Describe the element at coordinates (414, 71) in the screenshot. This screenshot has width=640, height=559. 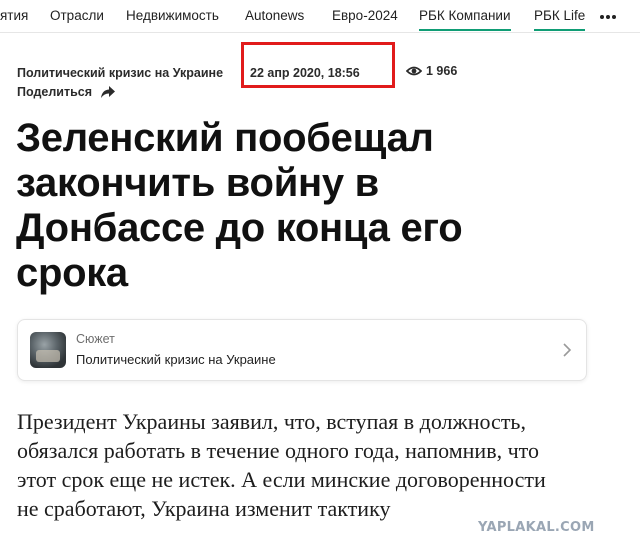
I see `eye-icon` at that location.